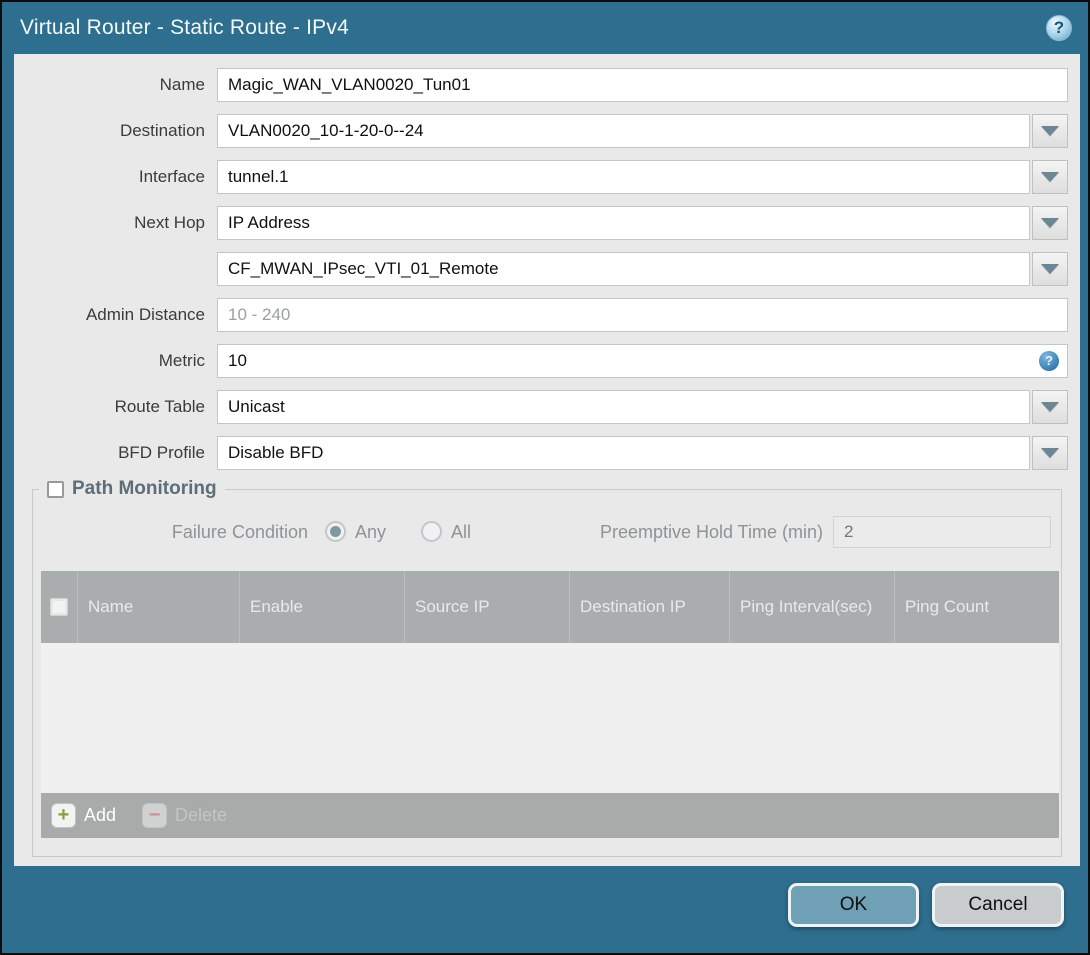 The height and width of the screenshot is (955, 1090). Describe the element at coordinates (201, 815) in the screenshot. I see `delete-button-label: Delete` at that location.